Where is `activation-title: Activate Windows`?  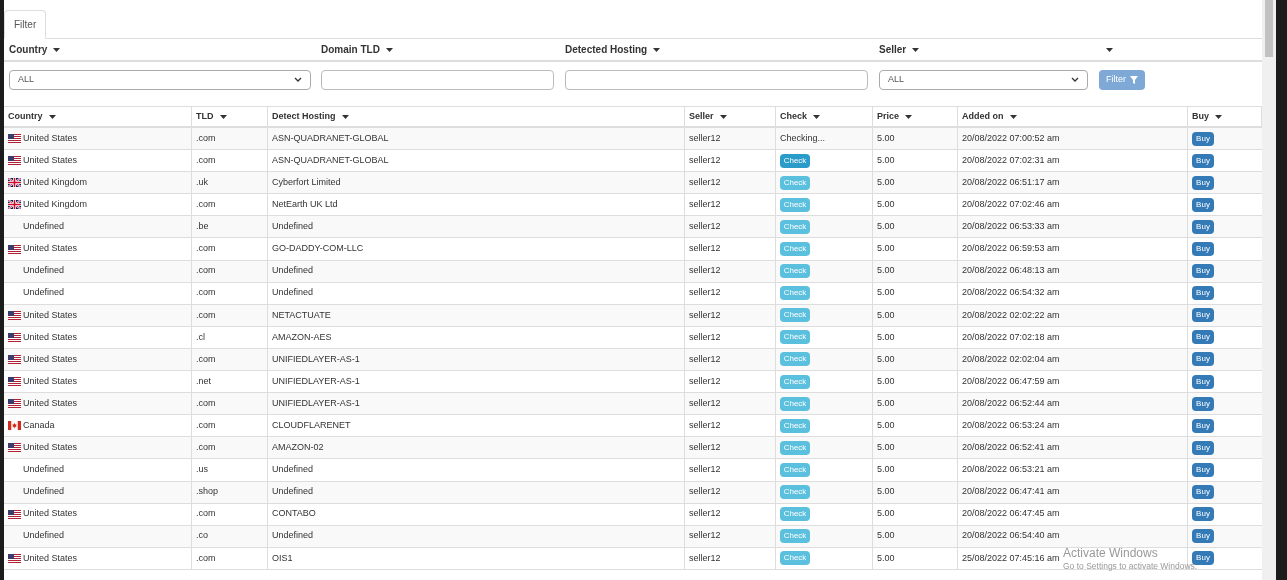 activation-title: Activate Windows is located at coordinates (1110, 553).